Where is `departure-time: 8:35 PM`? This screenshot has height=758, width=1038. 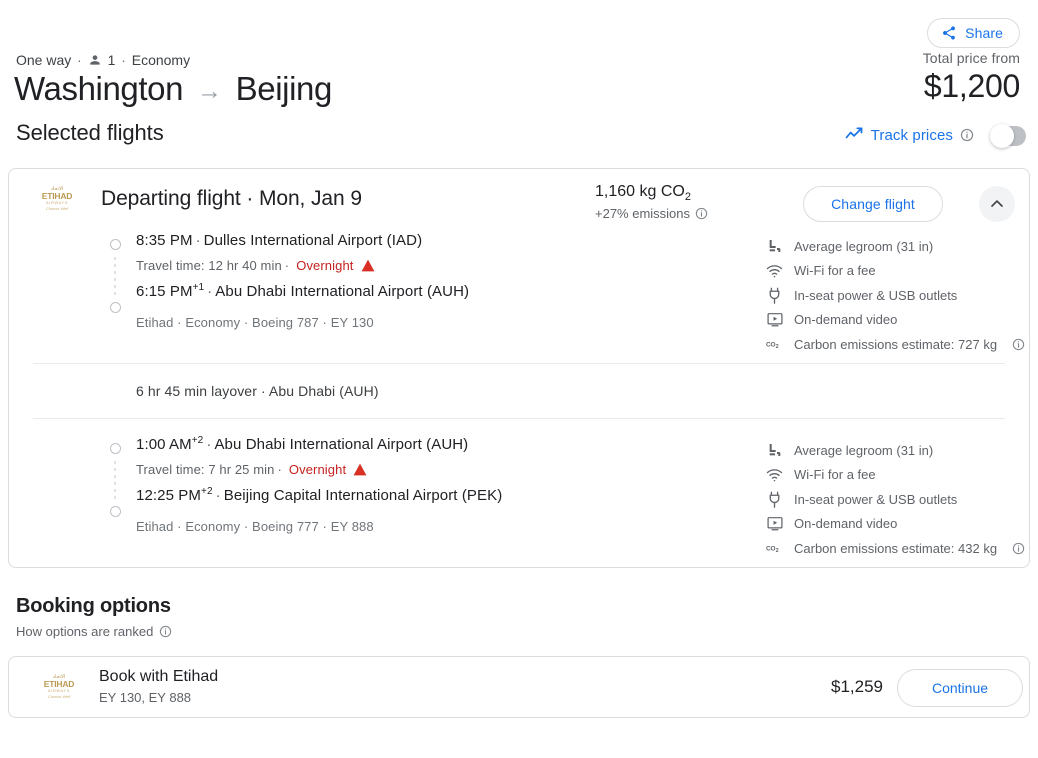 departure-time: 8:35 PM is located at coordinates (164, 240).